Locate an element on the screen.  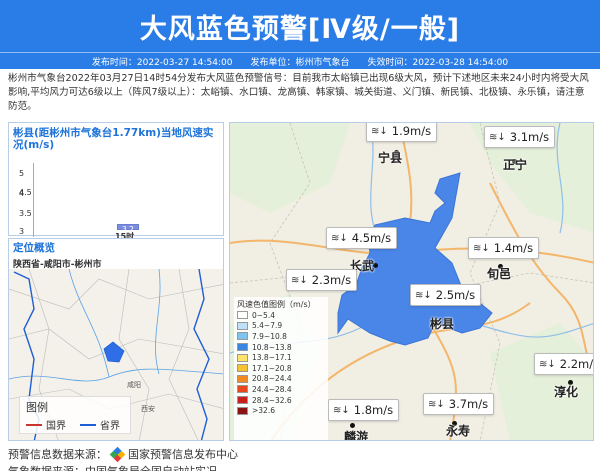
place-yongshou: 永寿 is located at coordinates (458, 431).